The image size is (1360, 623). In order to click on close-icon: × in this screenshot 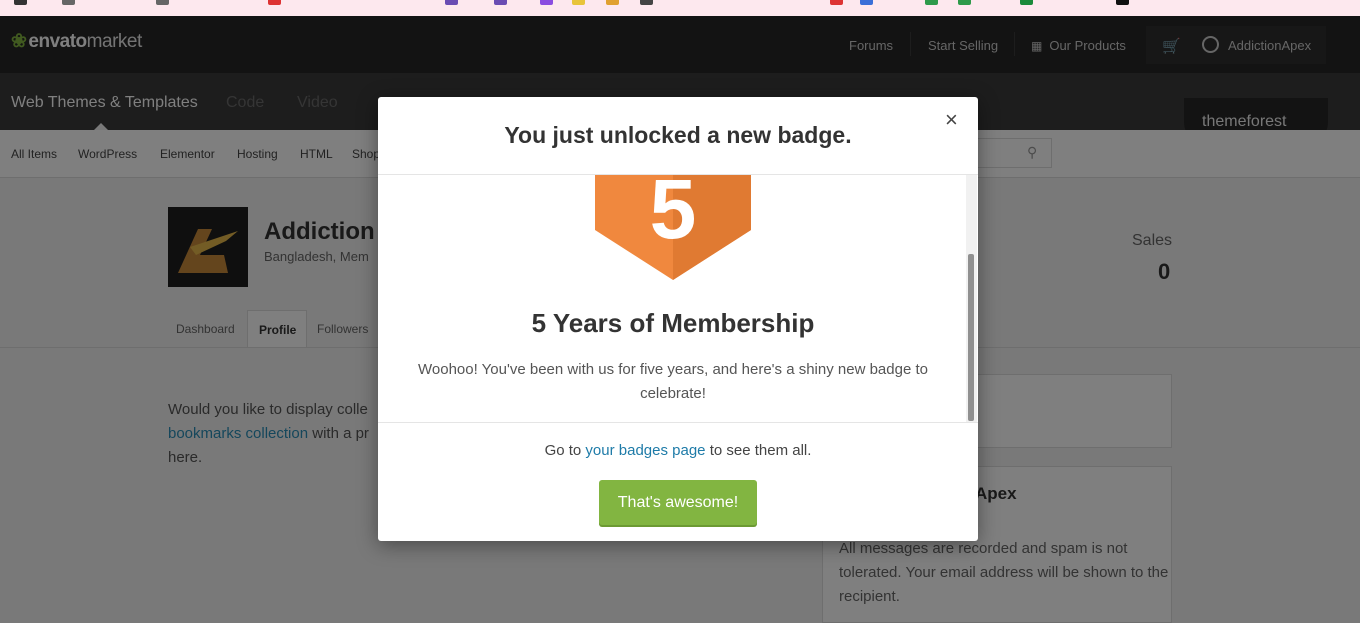, I will do `click(951, 120)`.